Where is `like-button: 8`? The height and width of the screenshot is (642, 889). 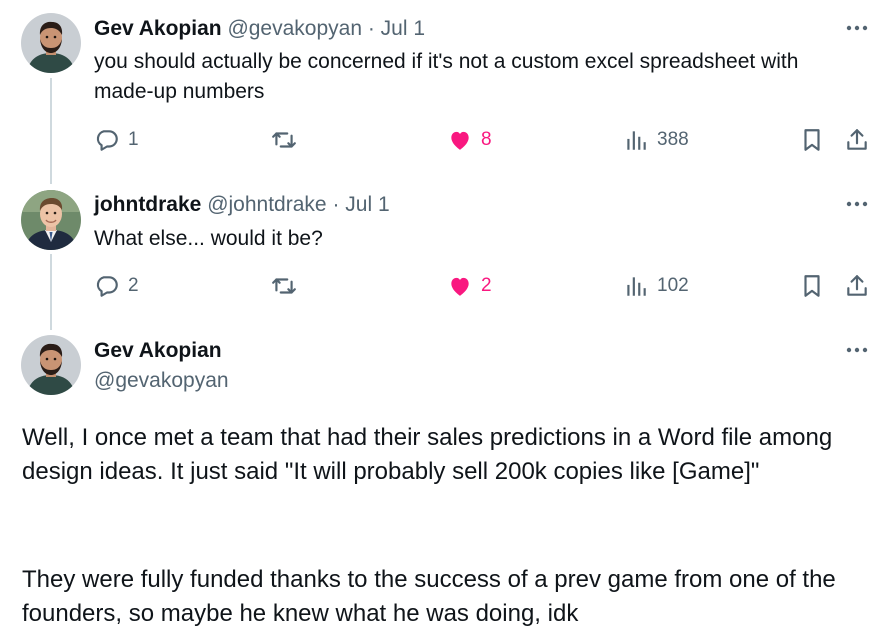 like-button: 8 is located at coordinates (469, 140).